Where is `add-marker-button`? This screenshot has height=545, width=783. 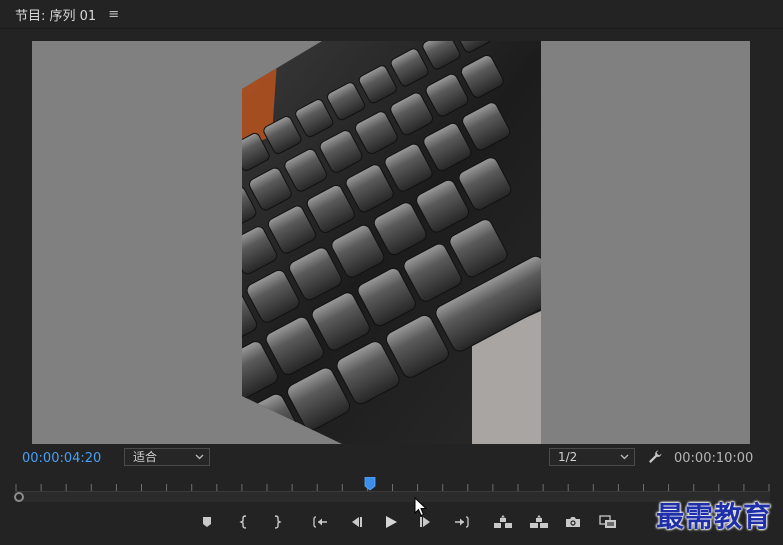
add-marker-button is located at coordinates (207, 522).